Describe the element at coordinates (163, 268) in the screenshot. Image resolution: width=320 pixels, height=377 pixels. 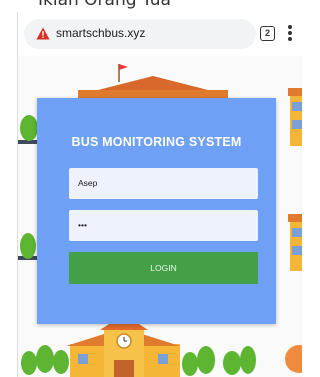
I see `login-button: LOGIN` at that location.